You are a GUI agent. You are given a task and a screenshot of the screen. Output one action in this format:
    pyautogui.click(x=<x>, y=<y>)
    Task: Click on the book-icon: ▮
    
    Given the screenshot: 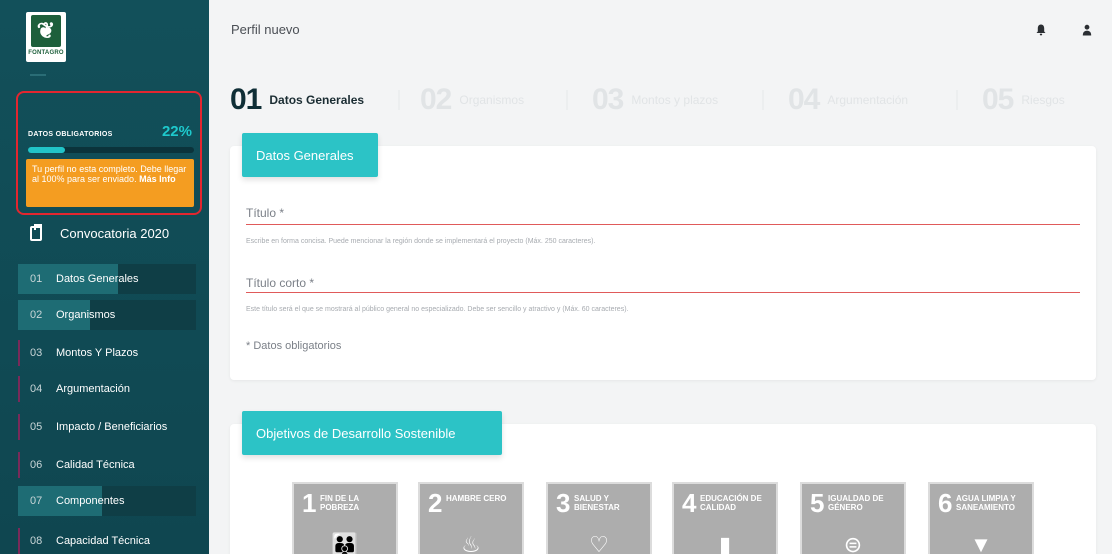 What is the action you would take?
    pyautogui.click(x=725, y=543)
    